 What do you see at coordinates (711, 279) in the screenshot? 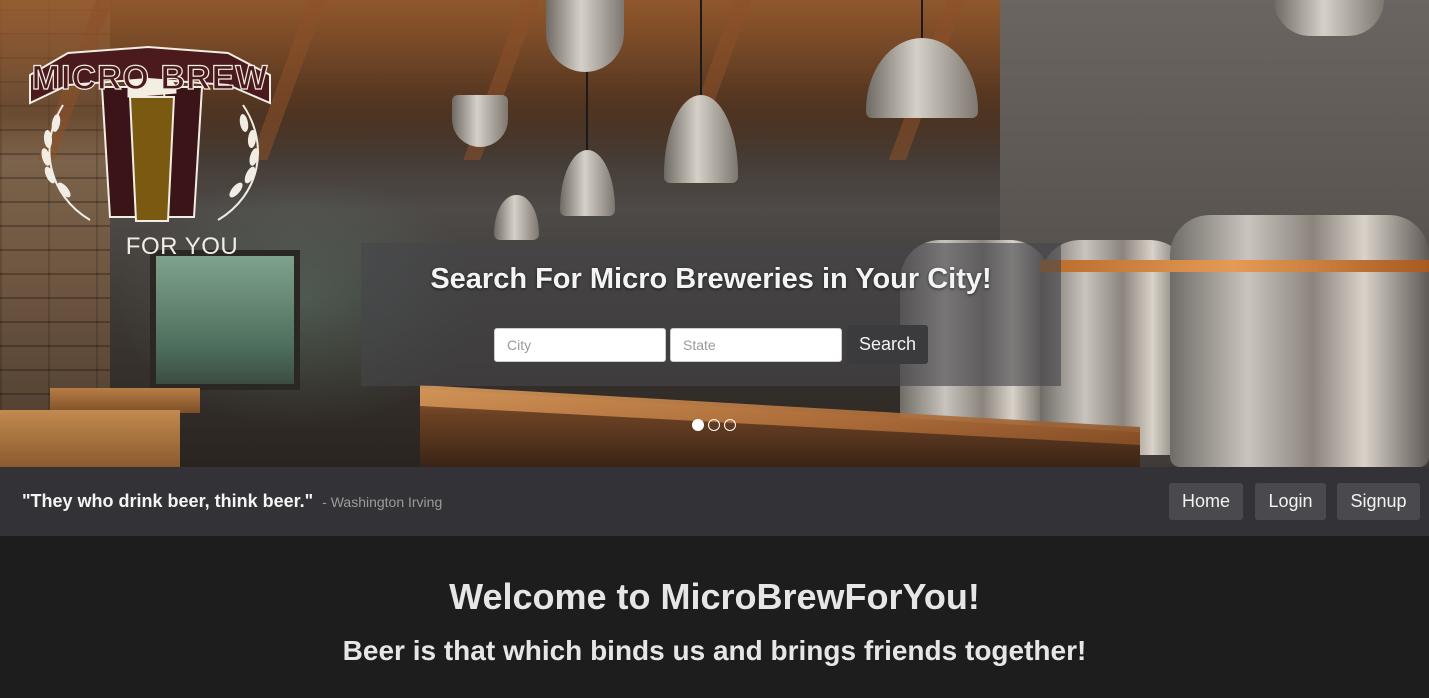
I see `search-title: Search For Micro Breweries in Your City!` at bounding box center [711, 279].